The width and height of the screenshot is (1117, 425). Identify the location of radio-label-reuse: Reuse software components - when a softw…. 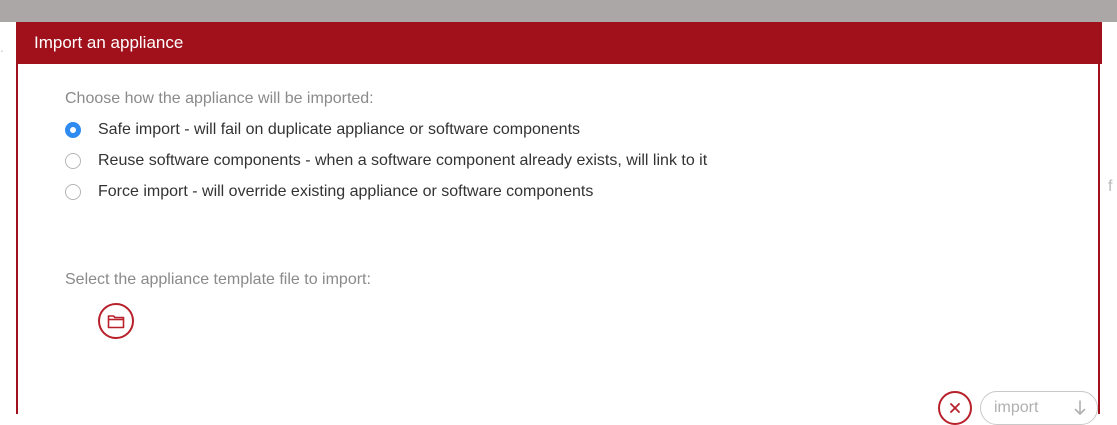
(403, 160).